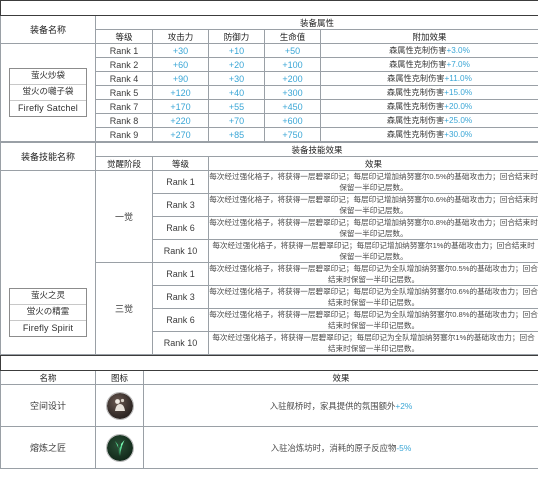  I want to click on bonus-effect: 森属性克制伤害+3.0%, so click(428, 50).